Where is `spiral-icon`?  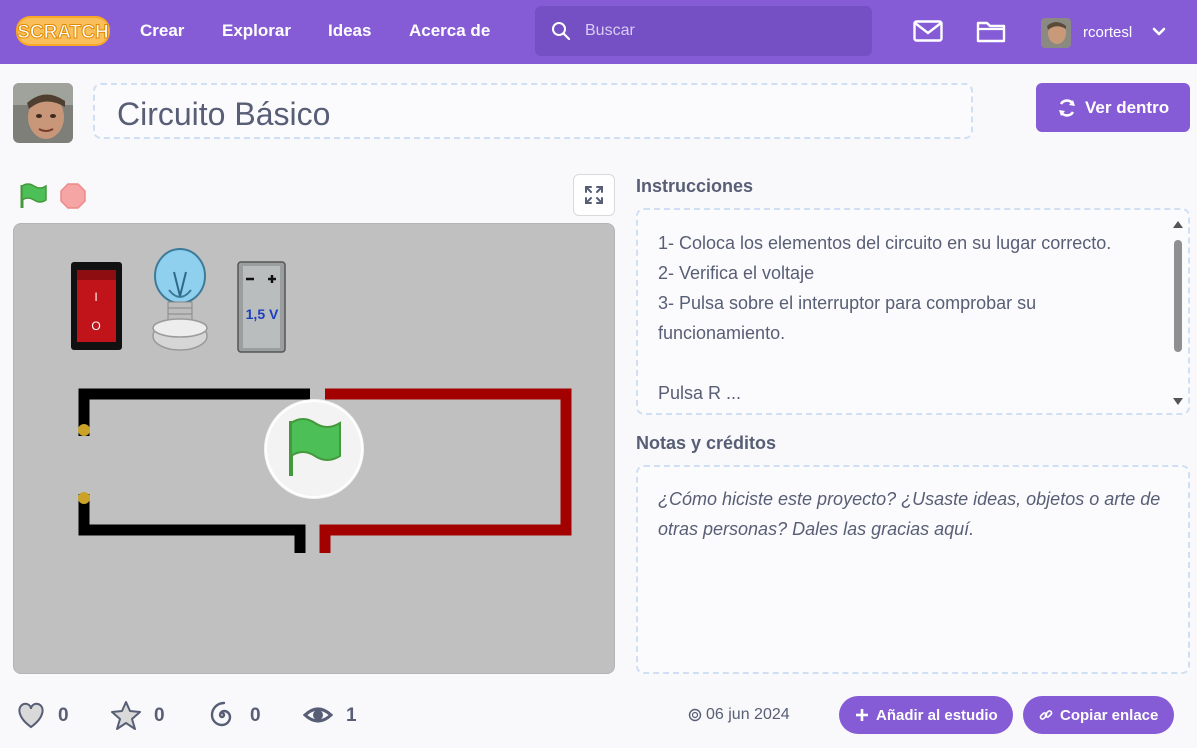
spiral-icon is located at coordinates (222, 717).